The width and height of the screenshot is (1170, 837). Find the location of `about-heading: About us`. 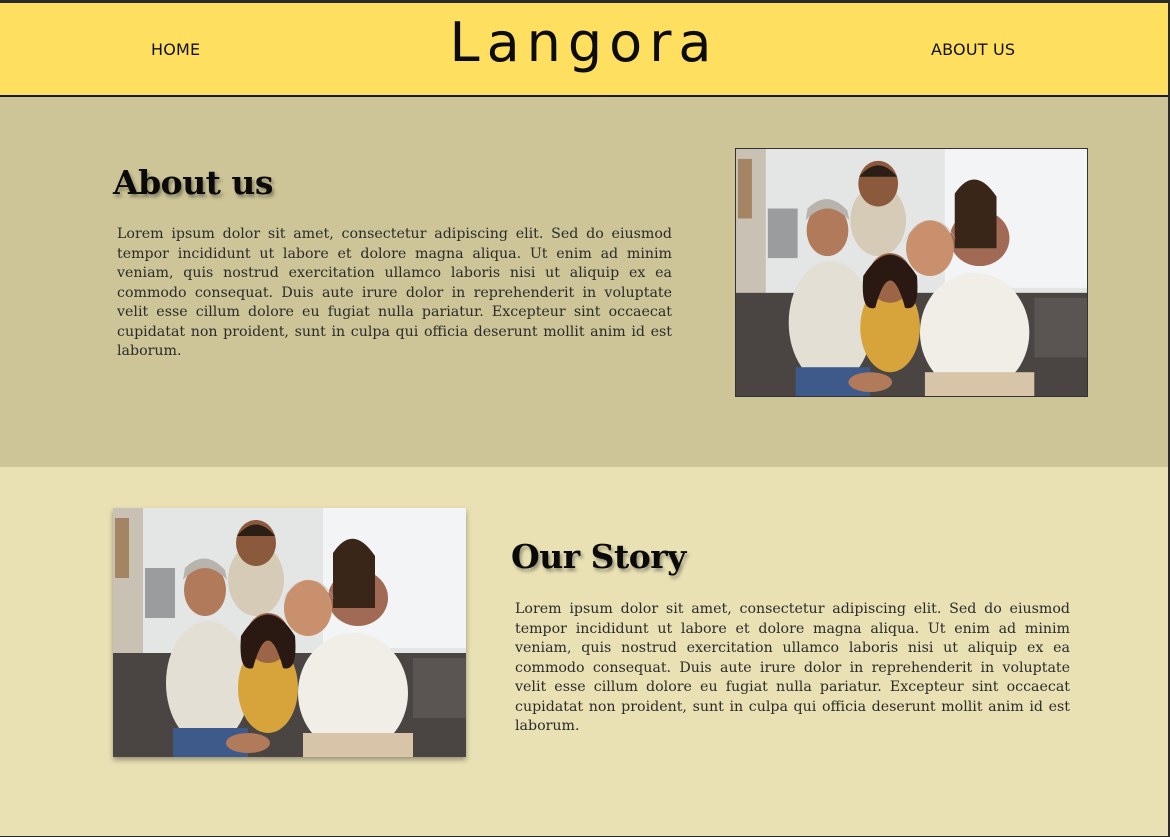

about-heading: About us is located at coordinates (193, 182).